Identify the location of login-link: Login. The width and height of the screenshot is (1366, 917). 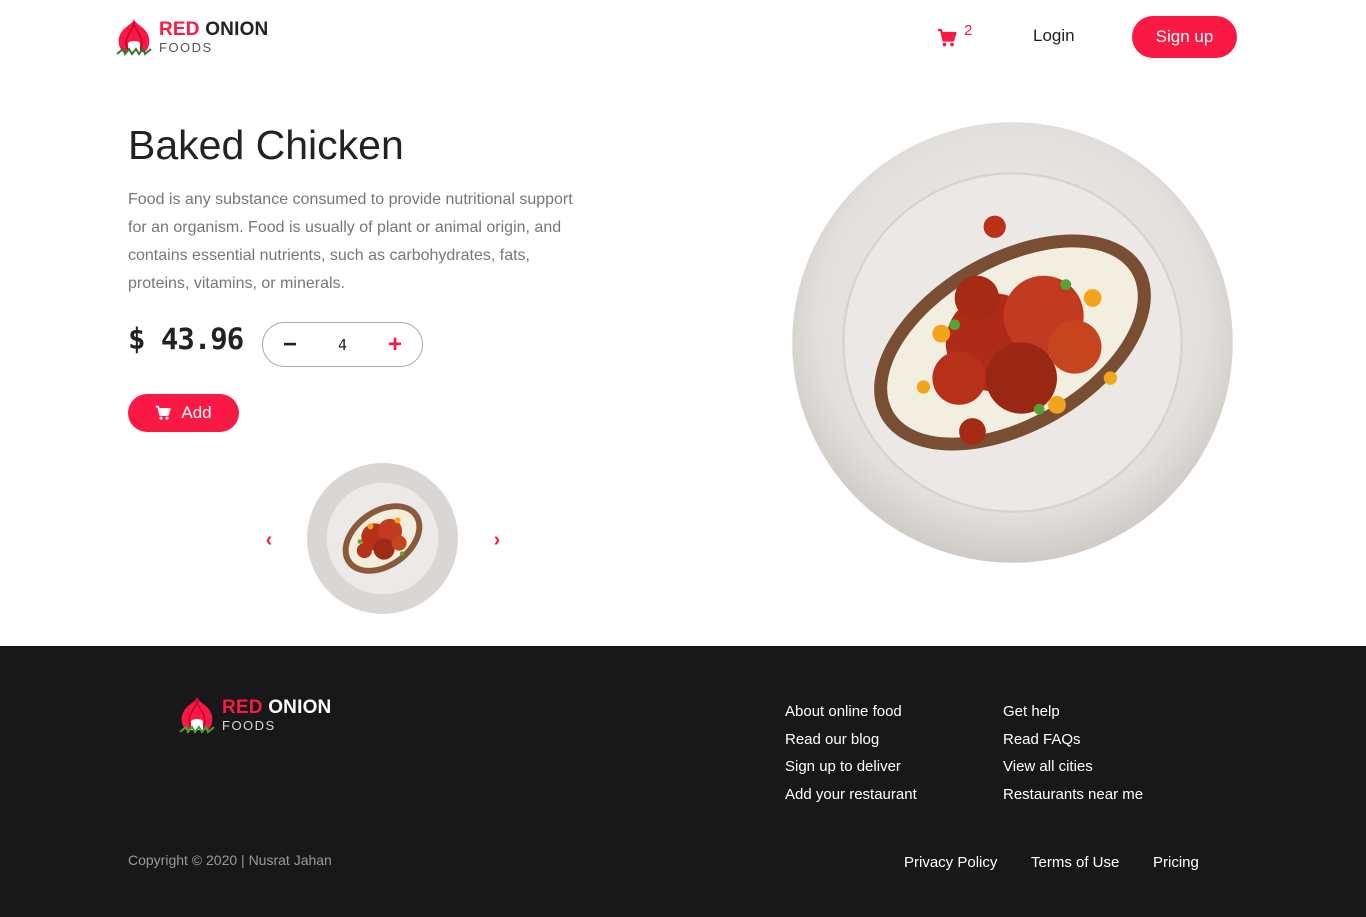
(1054, 36).